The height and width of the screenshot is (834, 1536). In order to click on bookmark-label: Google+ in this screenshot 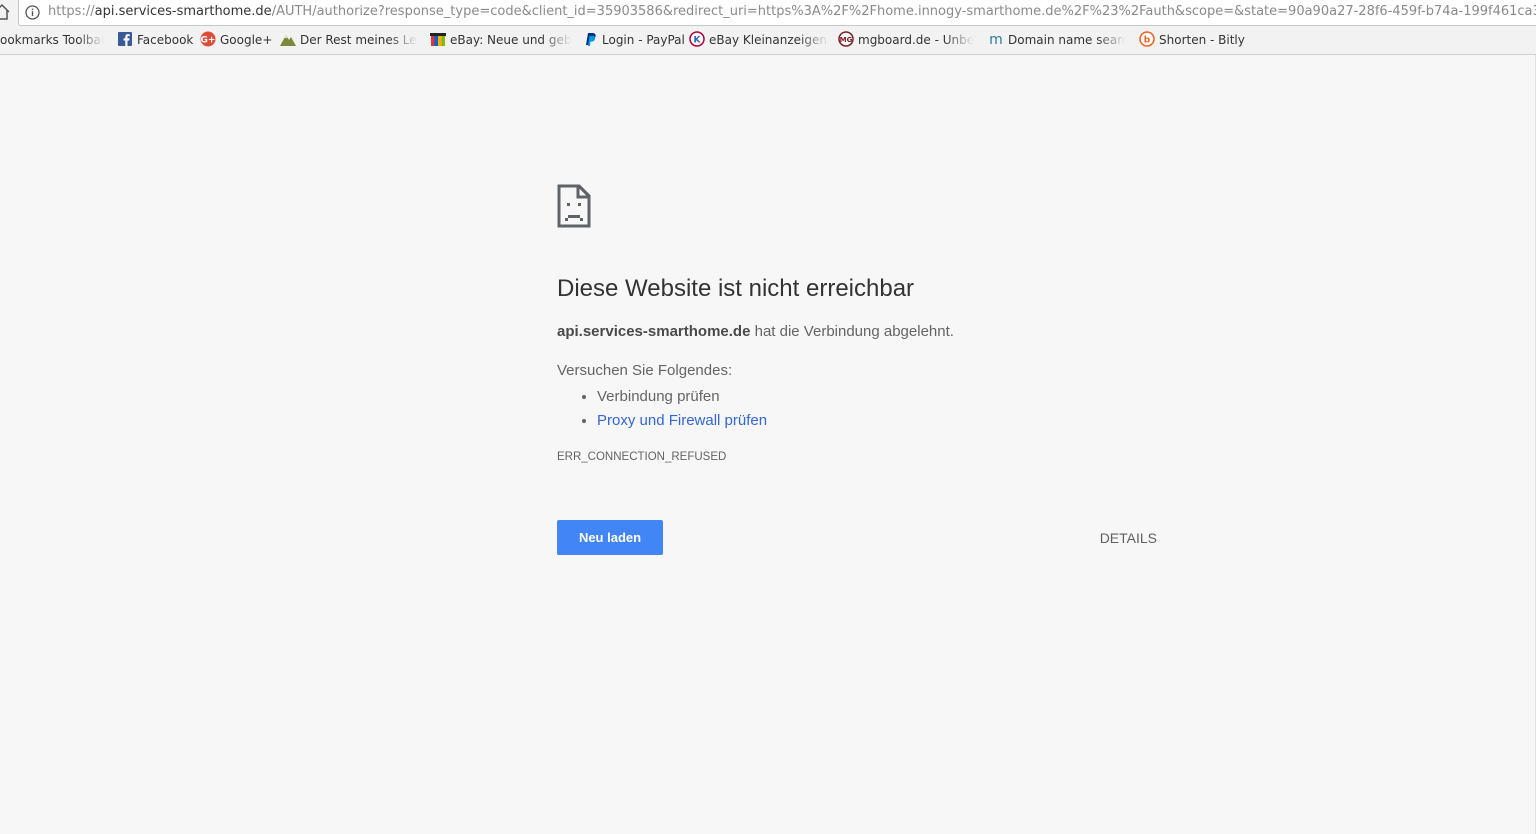, I will do `click(246, 40)`.